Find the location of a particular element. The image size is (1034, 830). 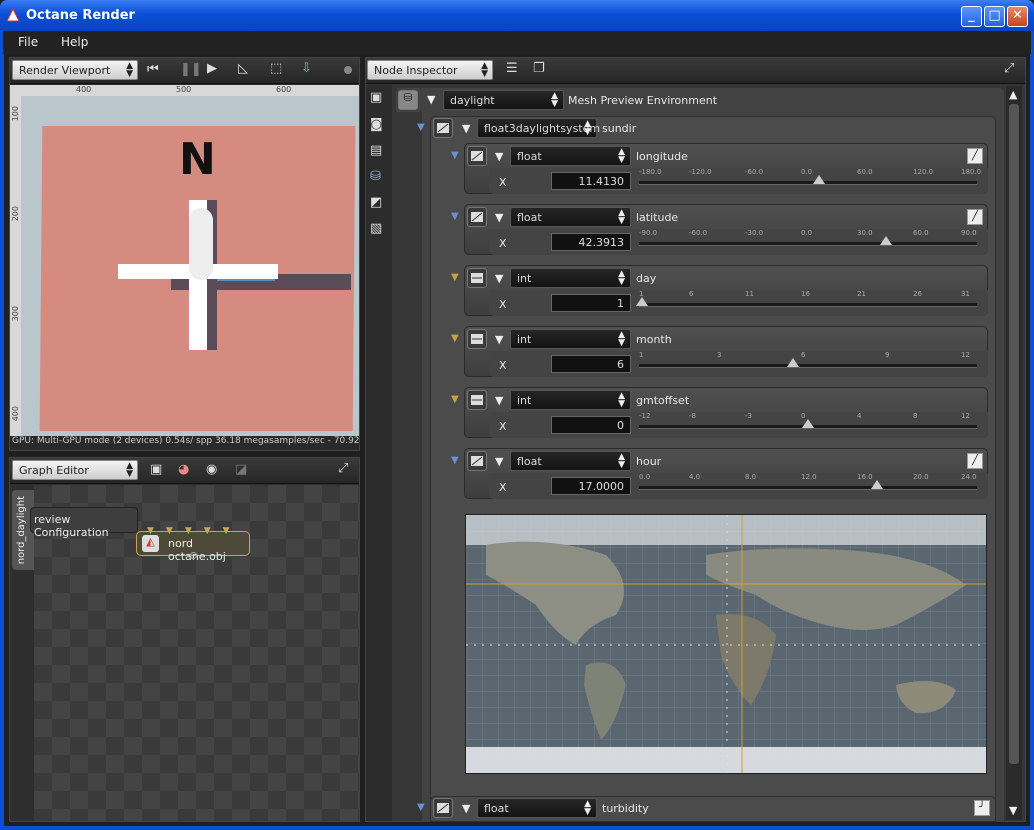

maximize-button: □ is located at coordinates (994, 16).